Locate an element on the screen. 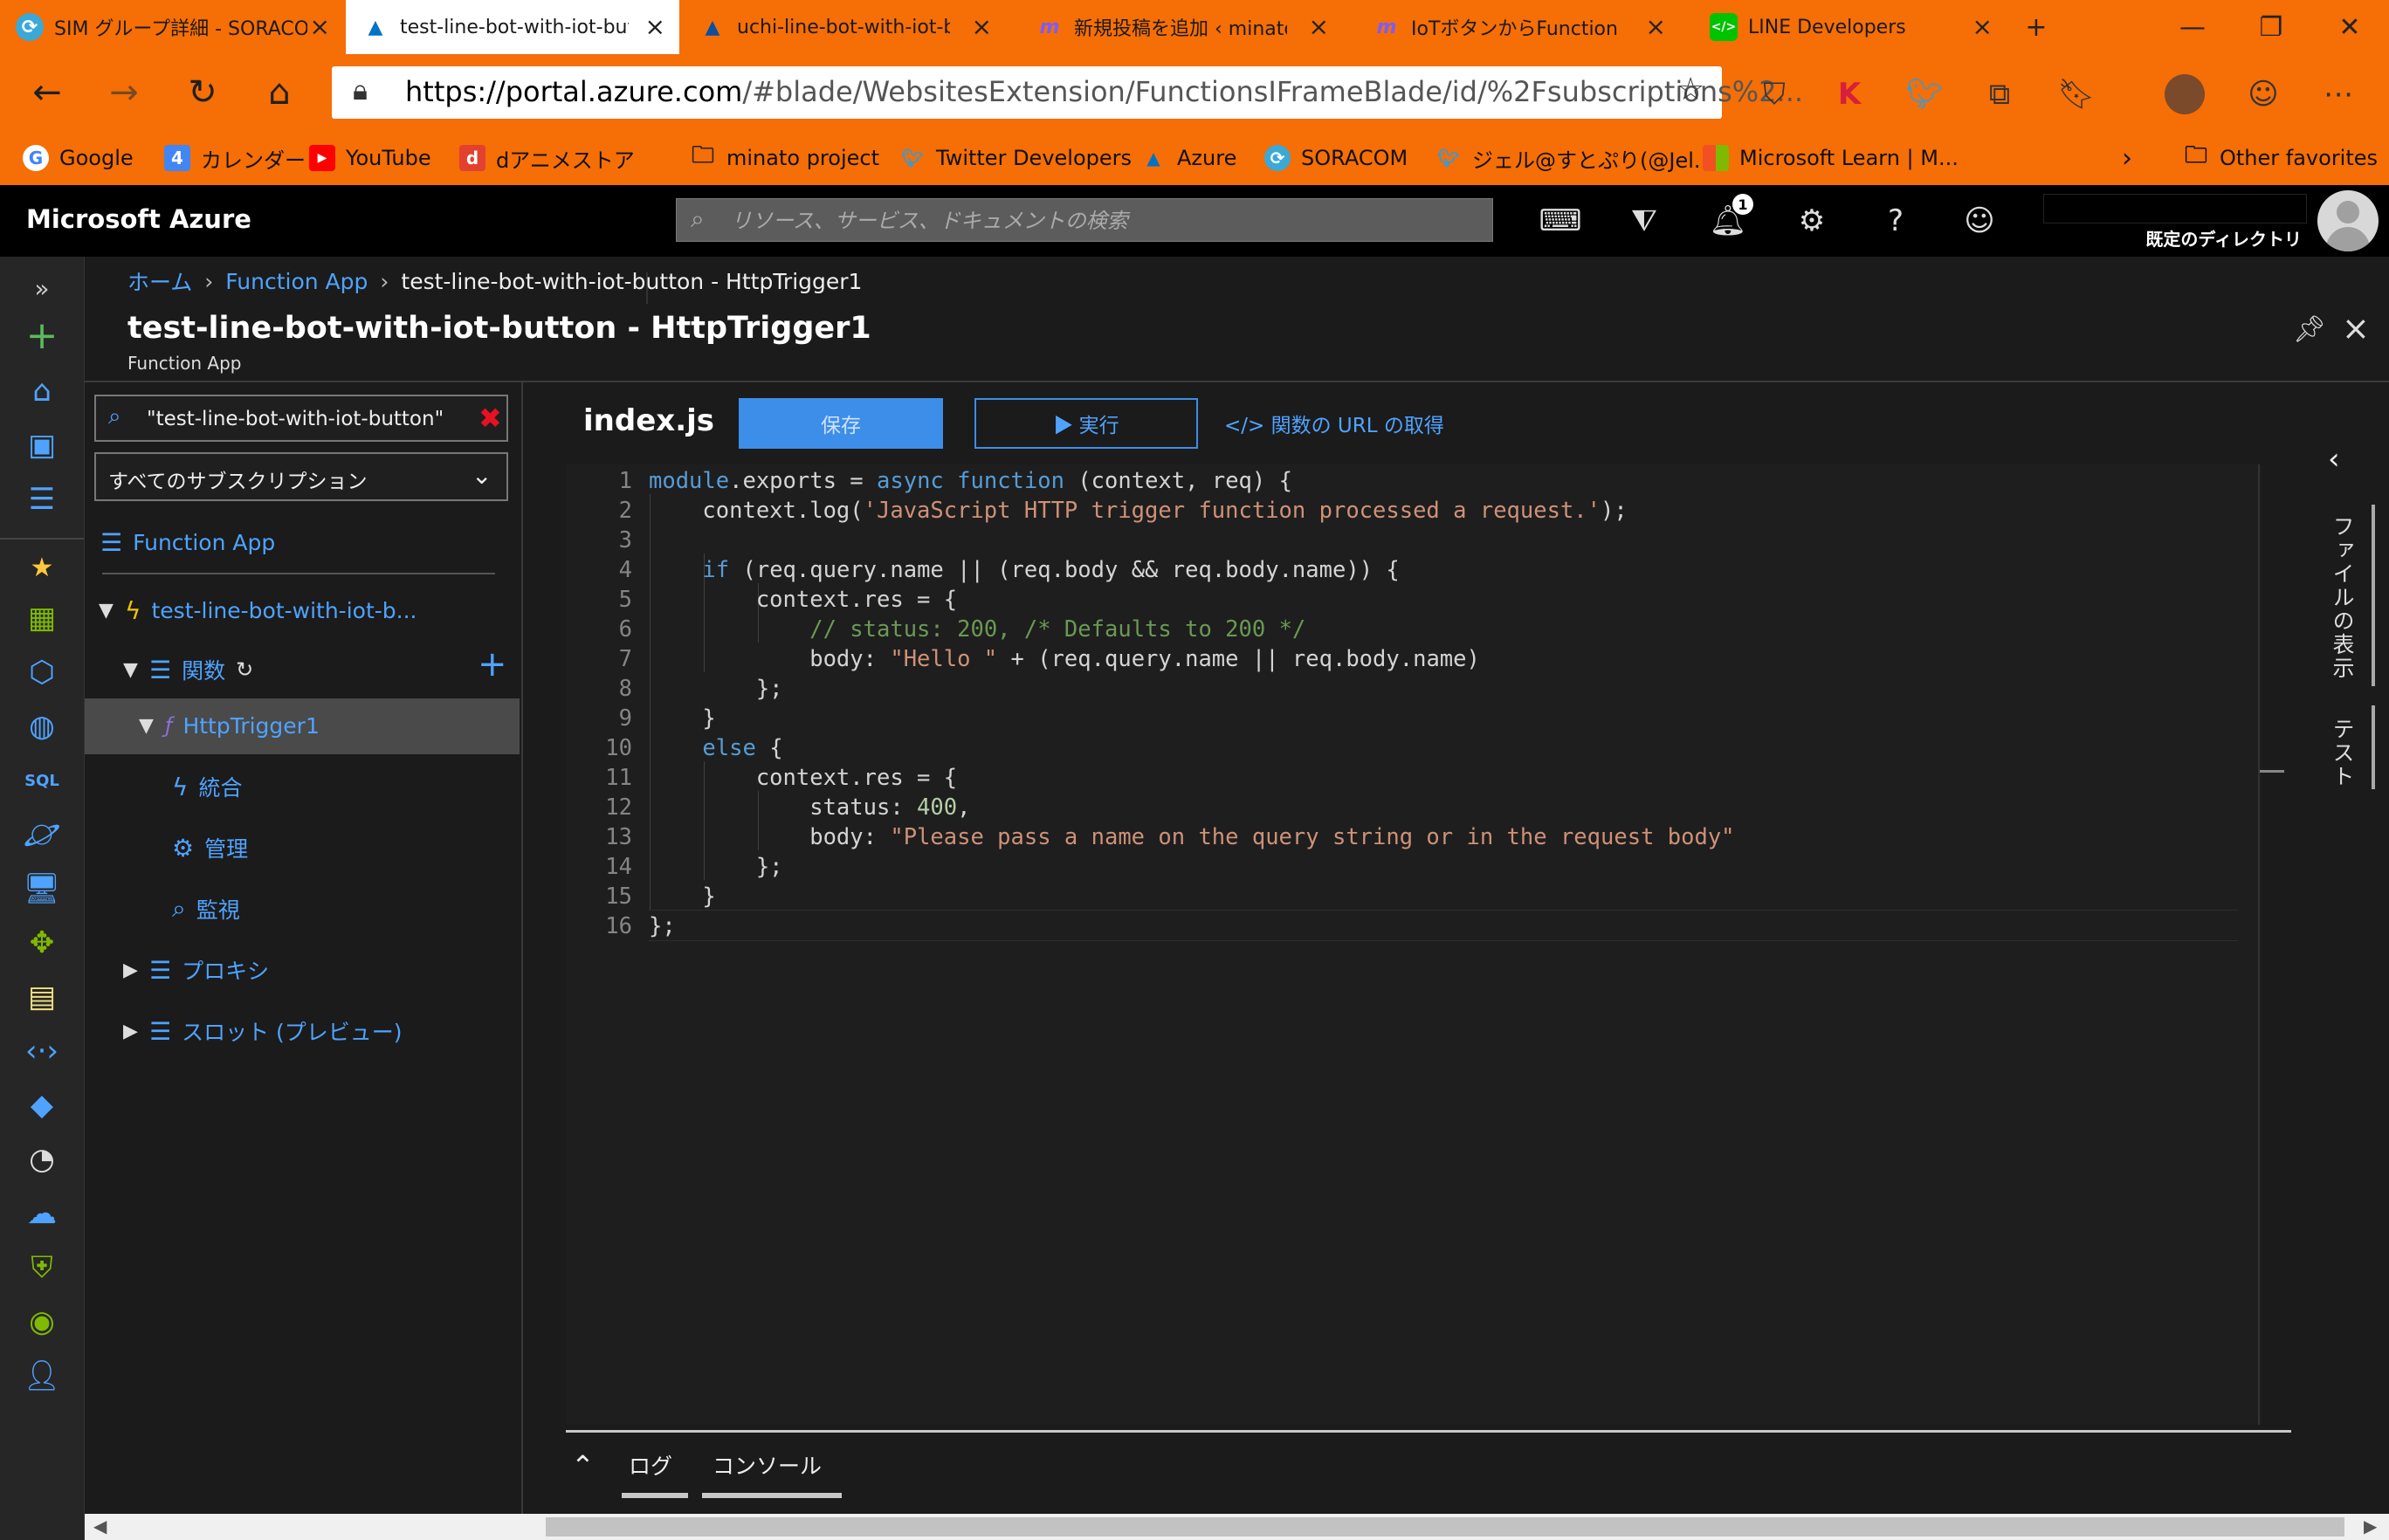 This screenshot has width=2389, height=1540. subscription-dropdown: すべてのサブスクリプション ⌄ is located at coordinates (301, 477).